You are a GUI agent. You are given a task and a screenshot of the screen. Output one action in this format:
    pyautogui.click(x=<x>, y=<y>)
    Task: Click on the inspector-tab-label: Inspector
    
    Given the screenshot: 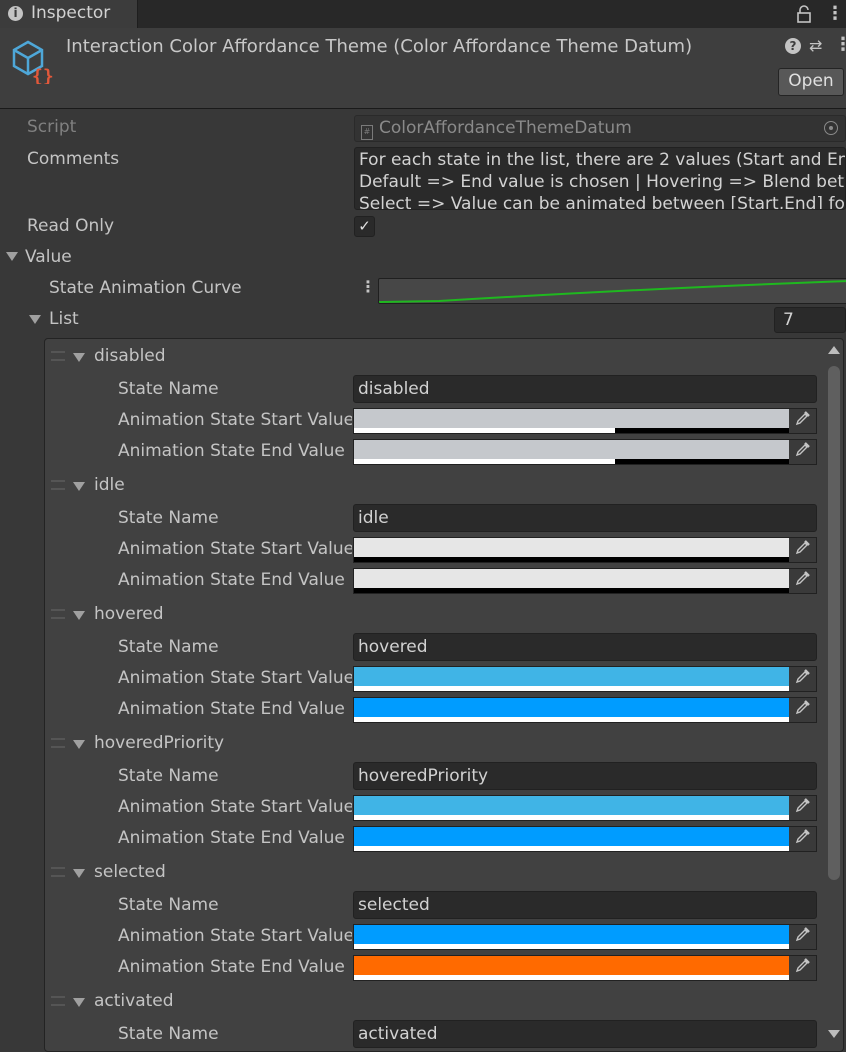 What is the action you would take?
    pyautogui.click(x=71, y=13)
    